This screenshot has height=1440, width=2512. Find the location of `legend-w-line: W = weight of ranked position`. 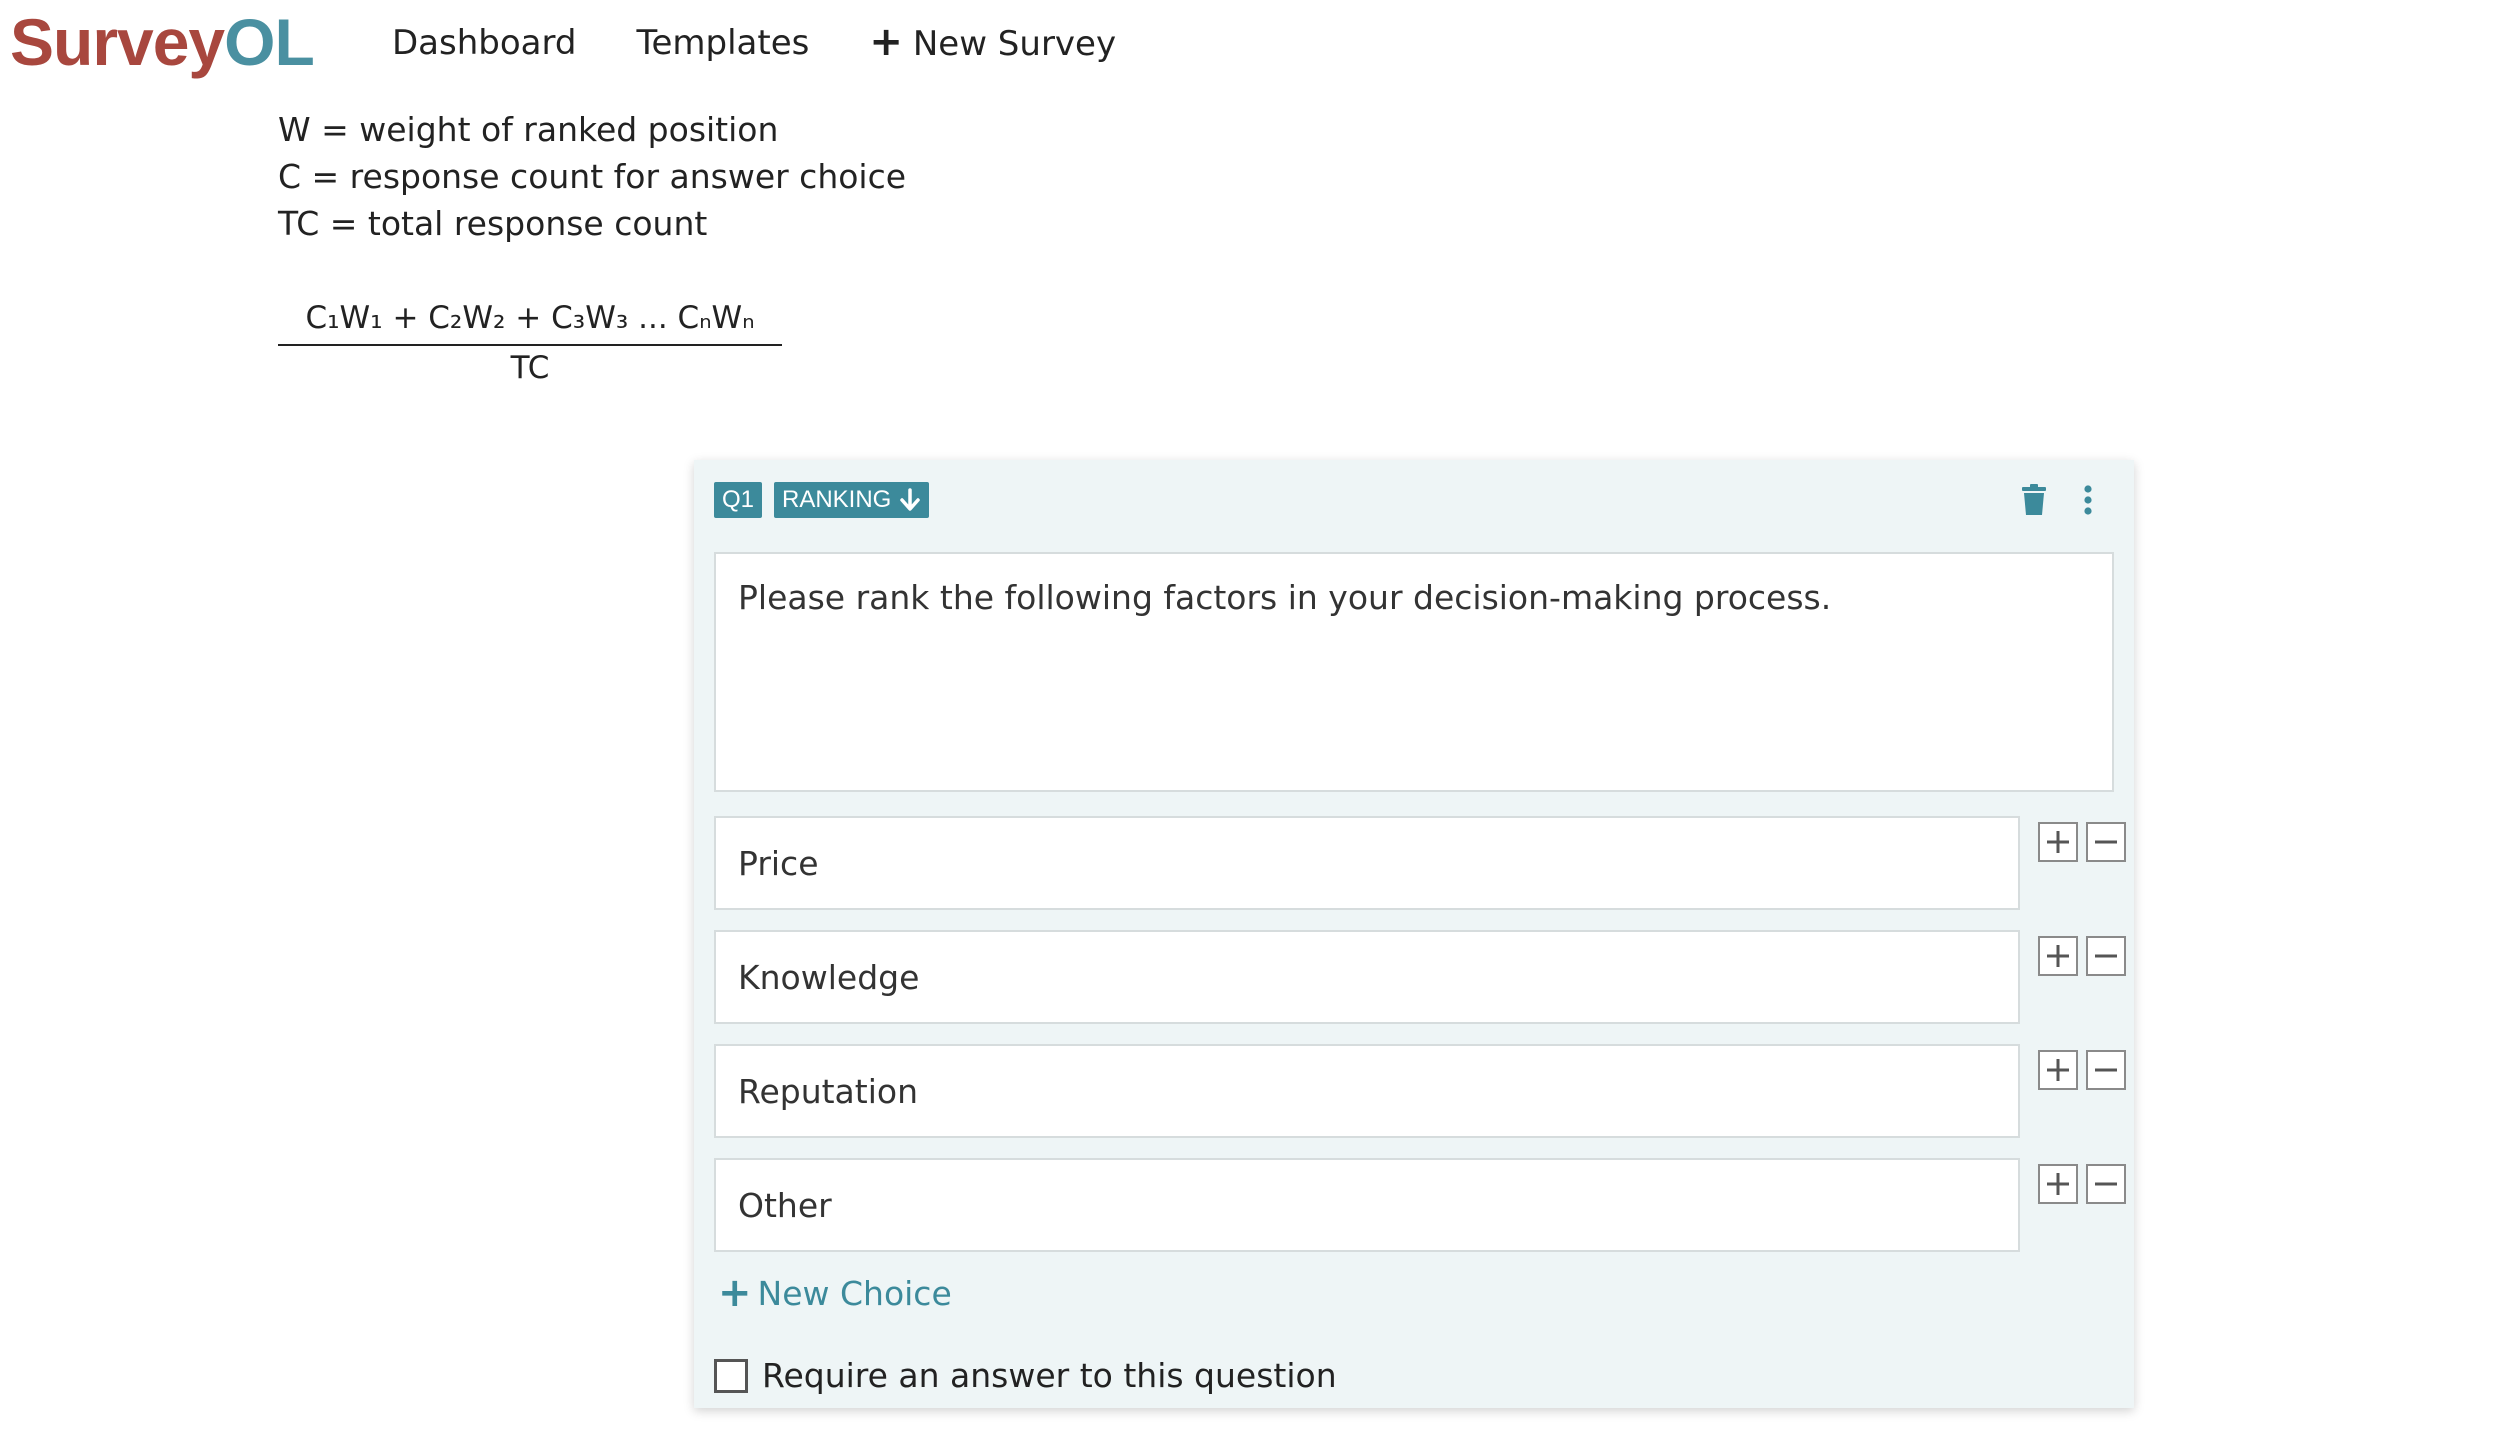

legend-w-line: W = weight of ranked position is located at coordinates (528, 129).